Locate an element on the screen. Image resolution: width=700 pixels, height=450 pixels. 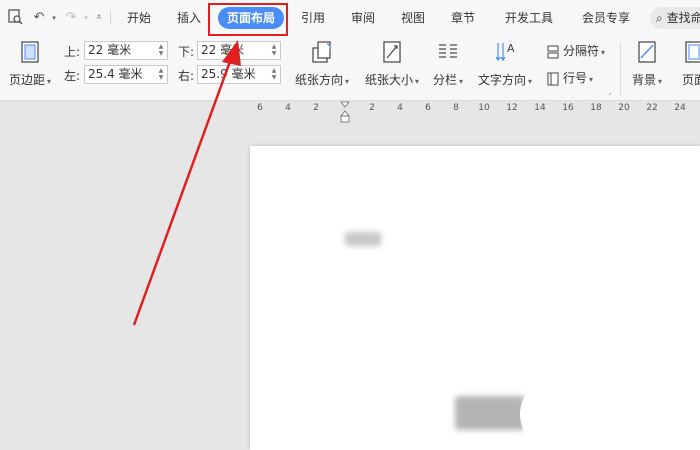
page-border-button: 页面 is located at coordinates (687, 64).